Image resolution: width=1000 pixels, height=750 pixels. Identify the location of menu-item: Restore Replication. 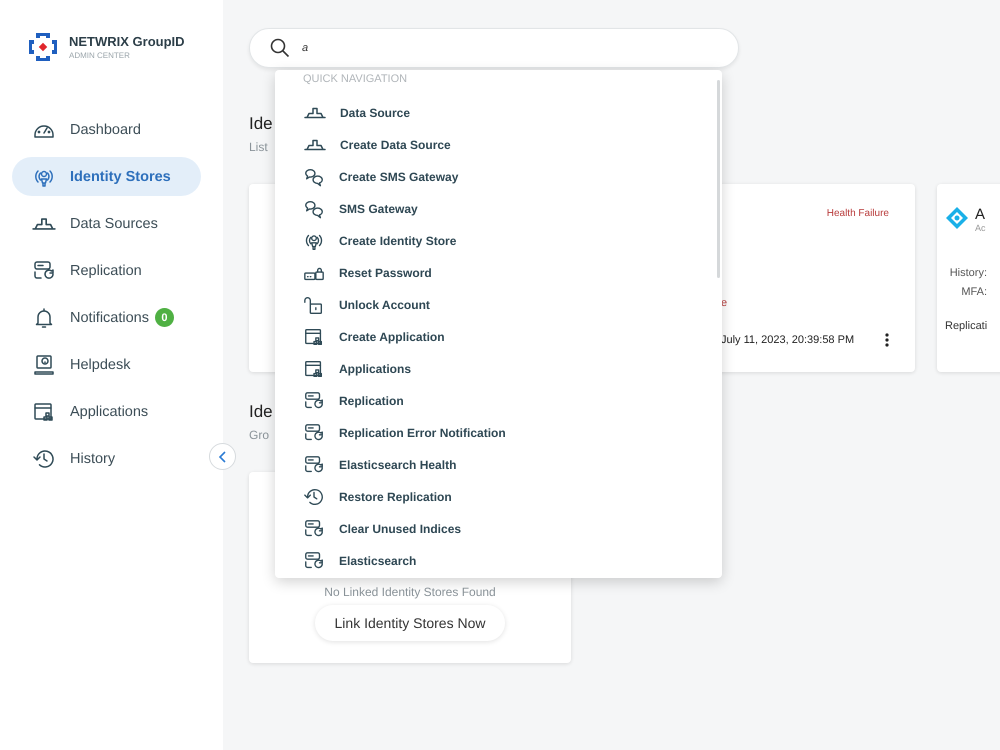
(512, 497).